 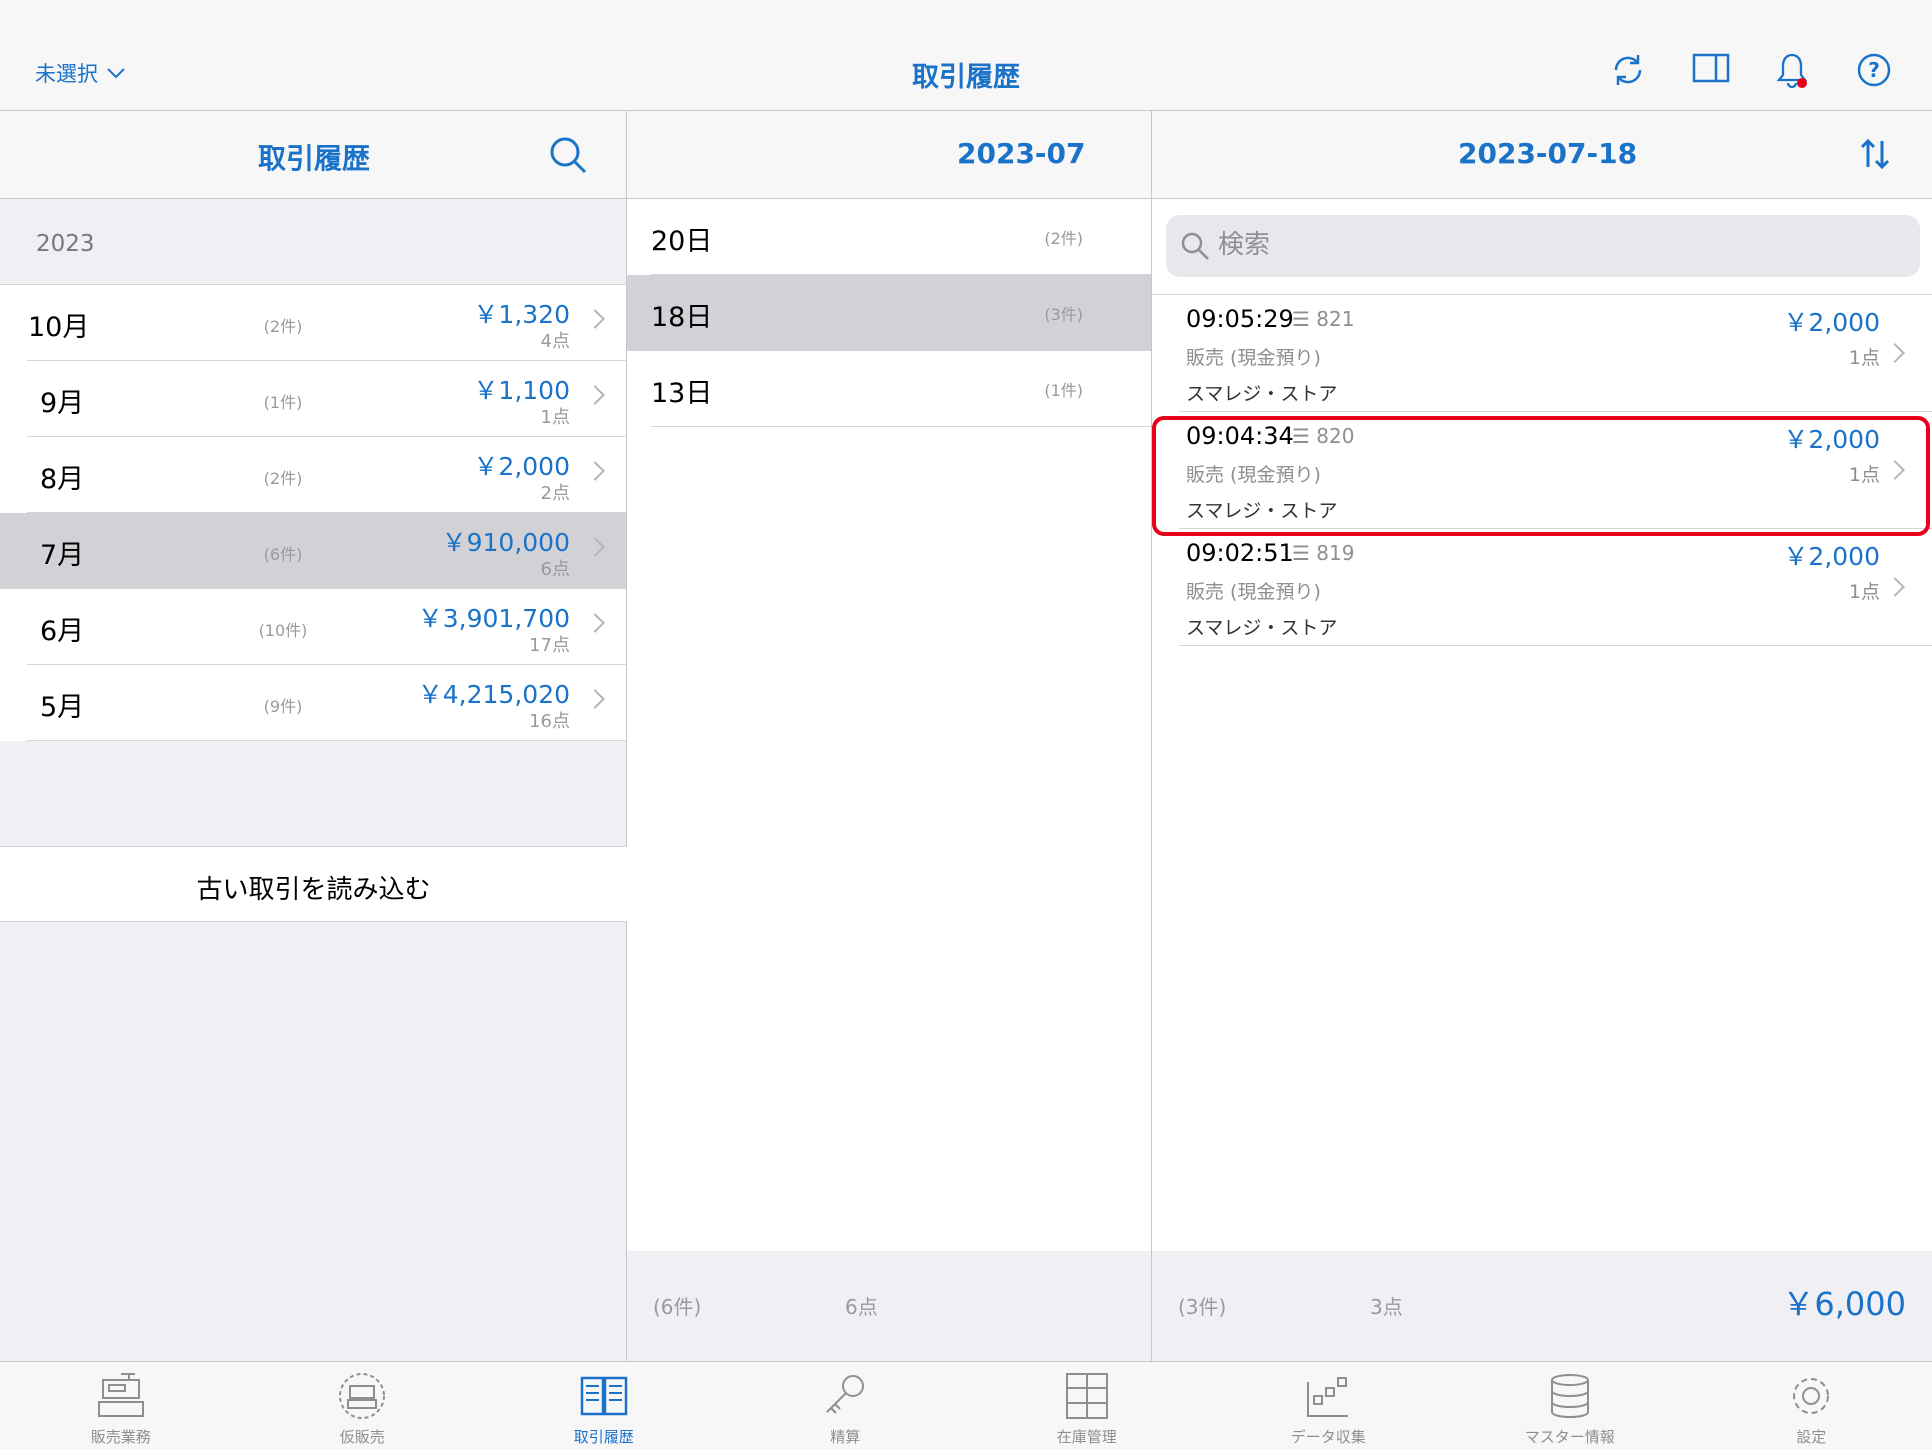 What do you see at coordinates (889, 389) in the screenshot?
I see `day-row: 13日 (1件)` at bounding box center [889, 389].